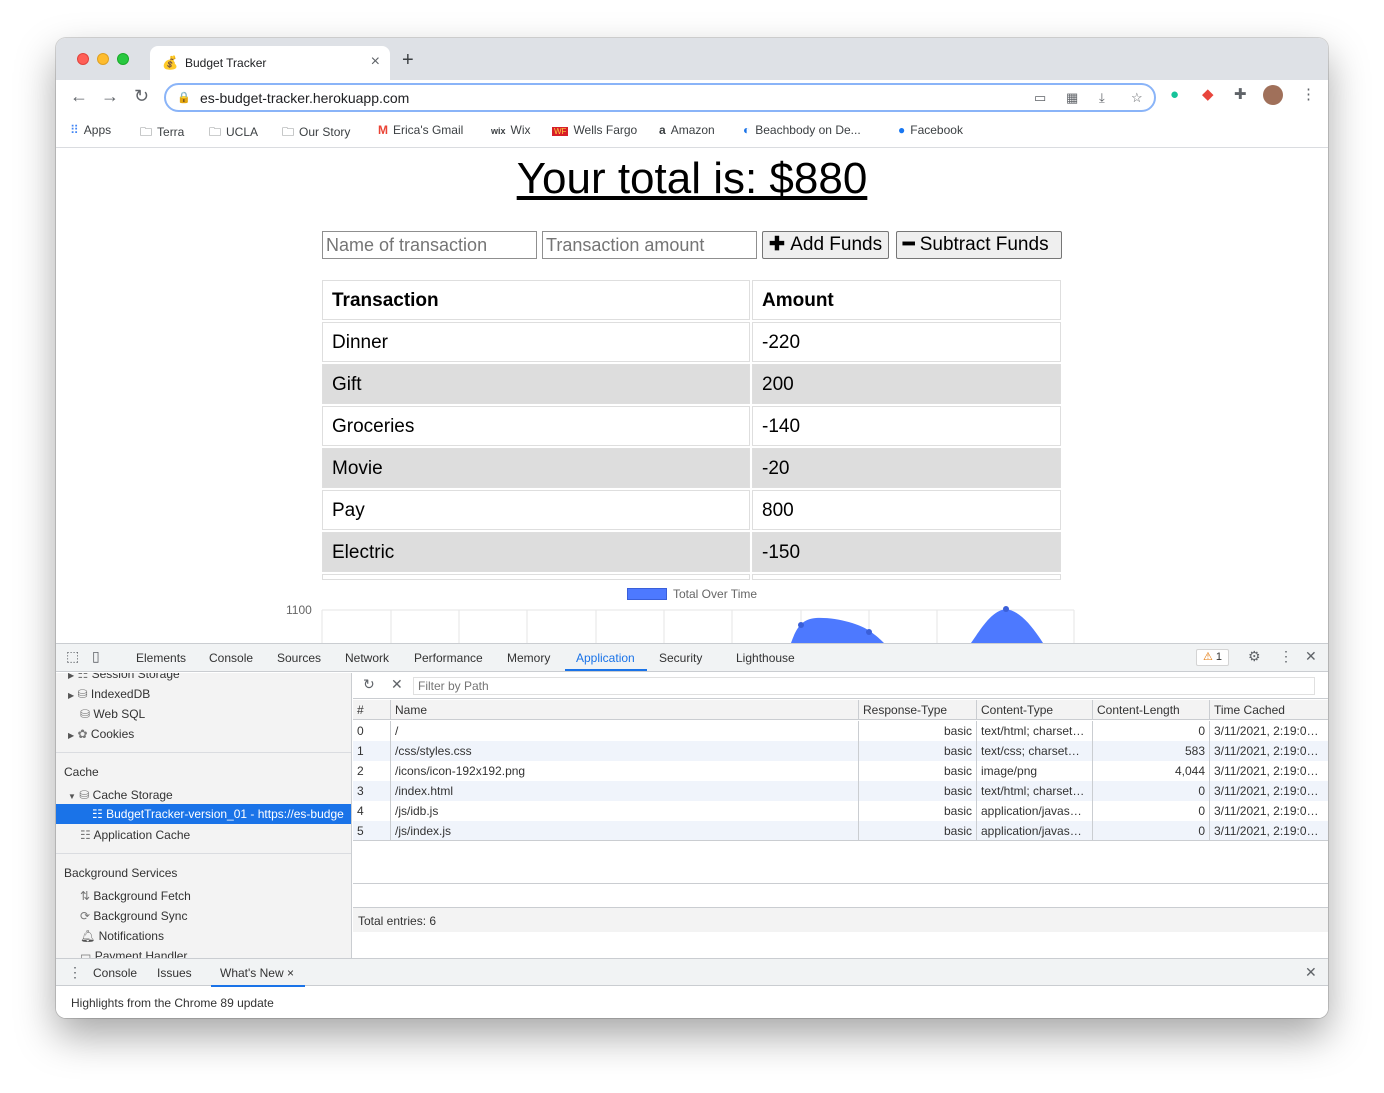  What do you see at coordinates (85, 916) in the screenshot?
I see `sync-icon: ⟳` at bounding box center [85, 916].